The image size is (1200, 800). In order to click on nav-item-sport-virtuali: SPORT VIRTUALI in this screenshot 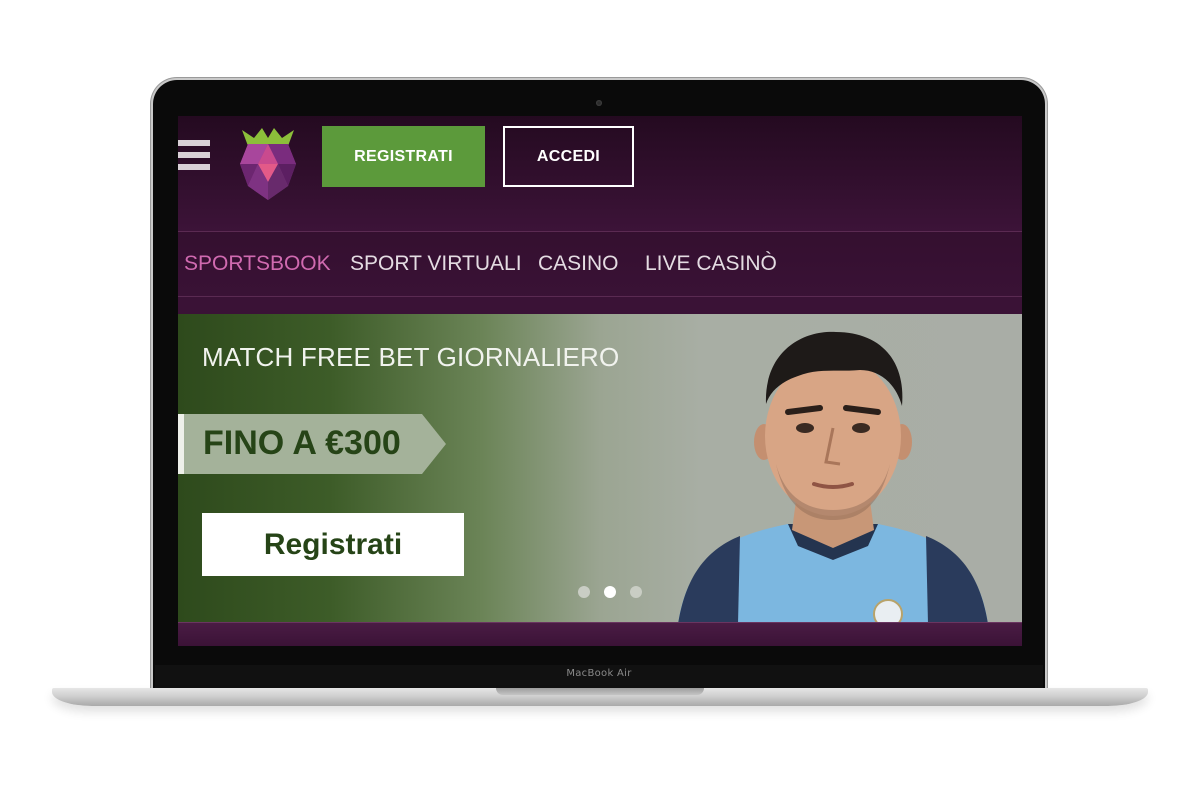, I will do `click(436, 264)`.